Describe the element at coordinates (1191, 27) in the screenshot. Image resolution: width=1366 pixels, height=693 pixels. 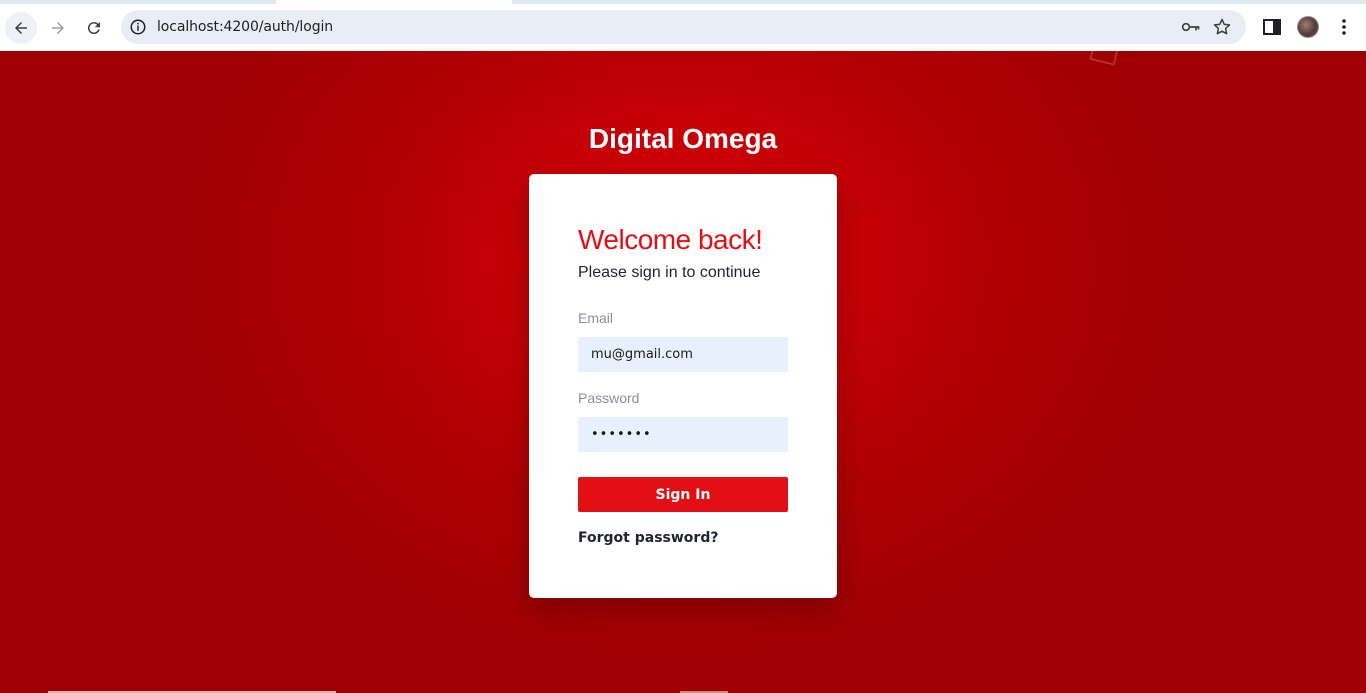
I see `key-icon` at that location.